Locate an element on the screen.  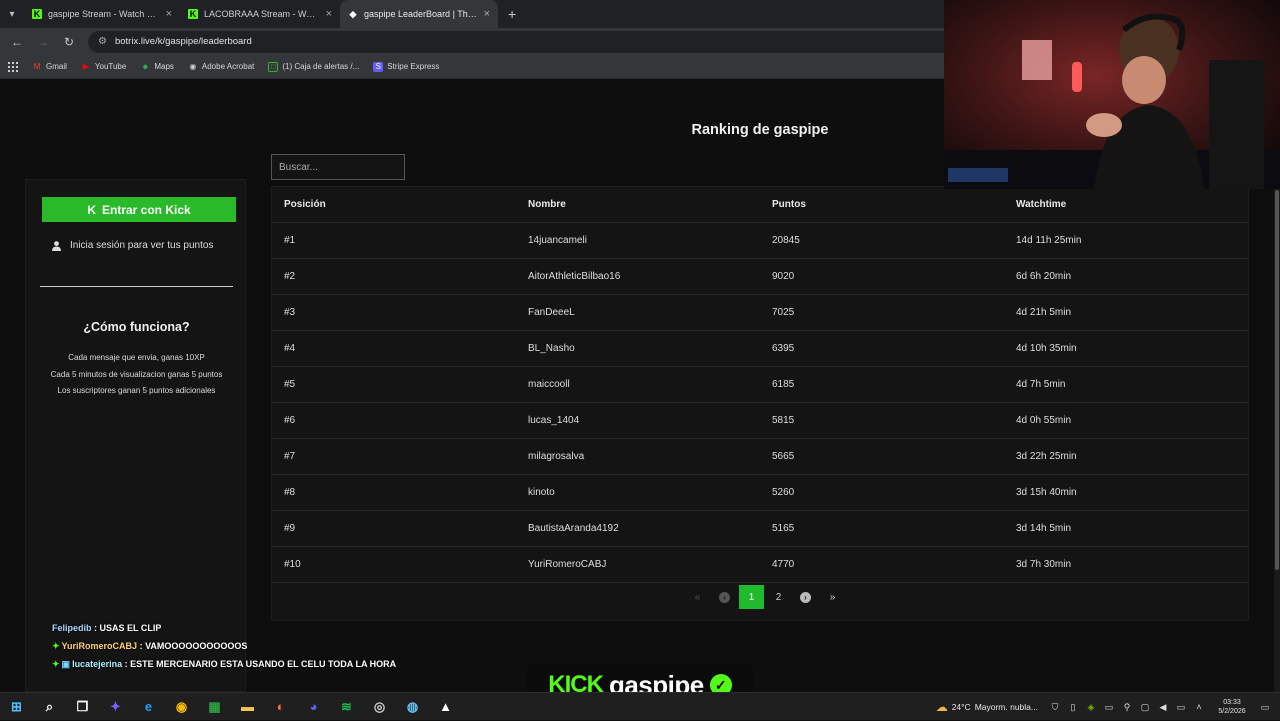
weather-temp: 24°C is located at coordinates (961, 707).